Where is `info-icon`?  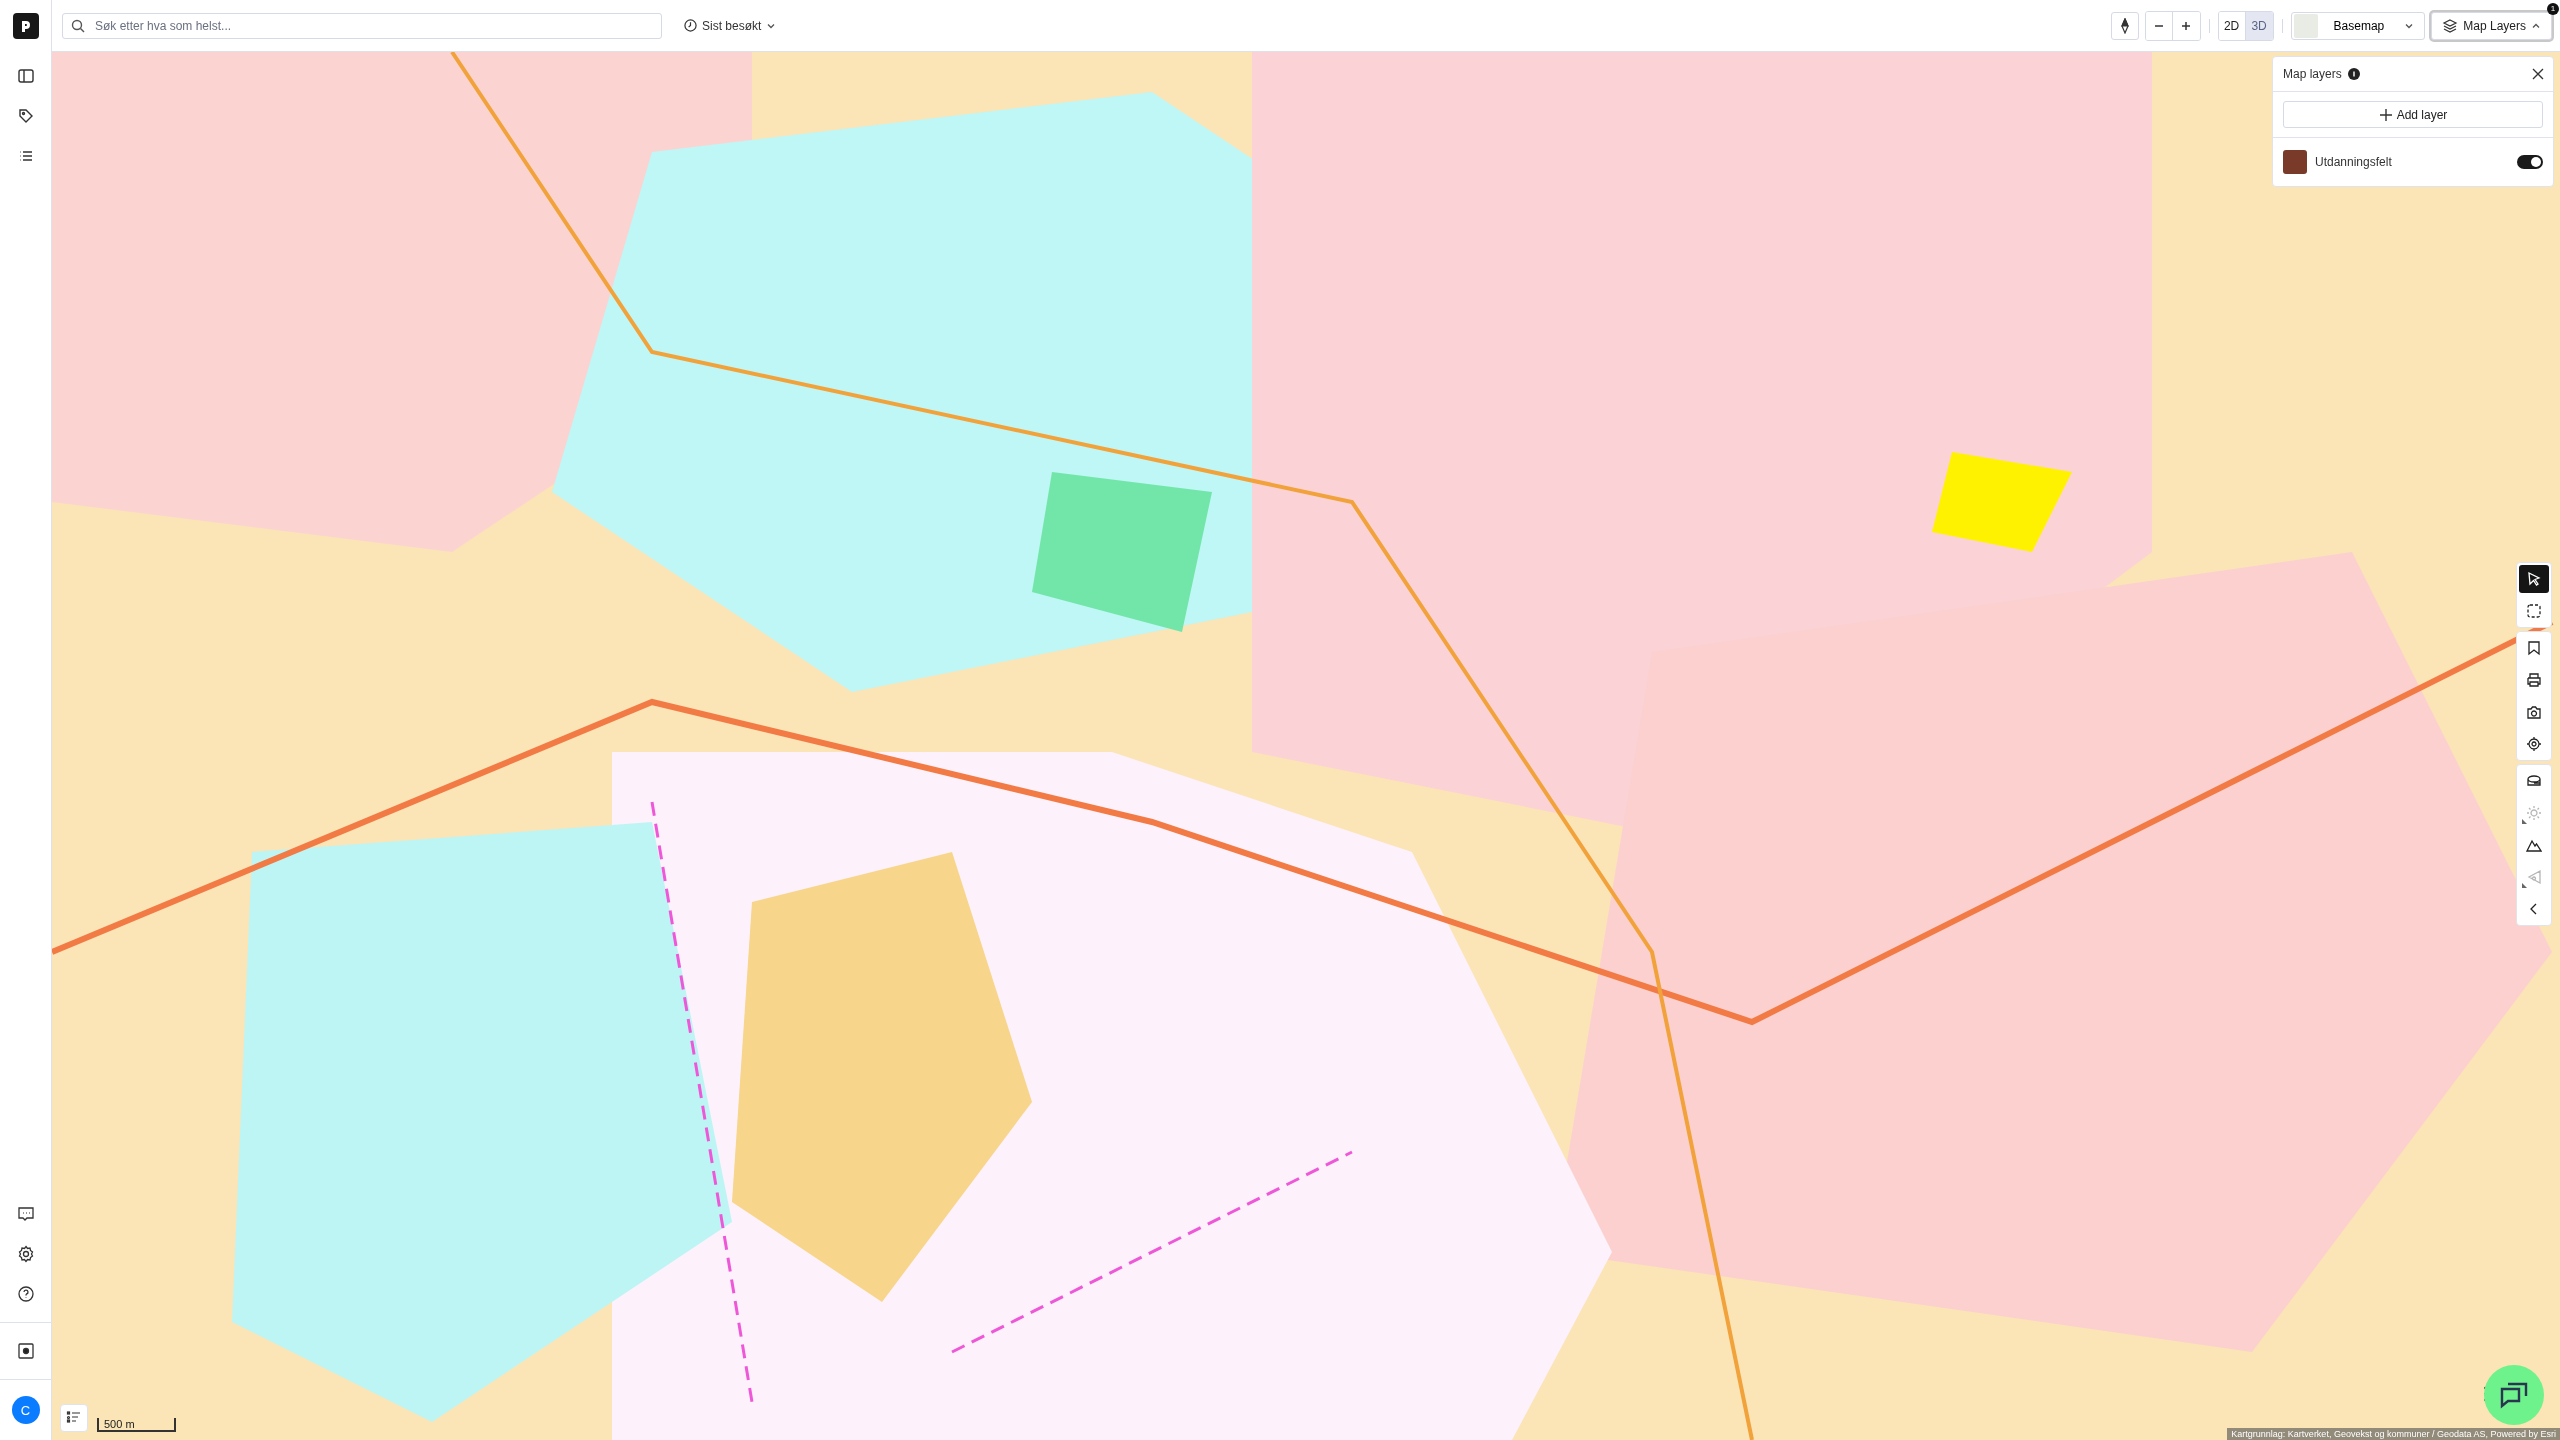 info-icon is located at coordinates (2353, 74).